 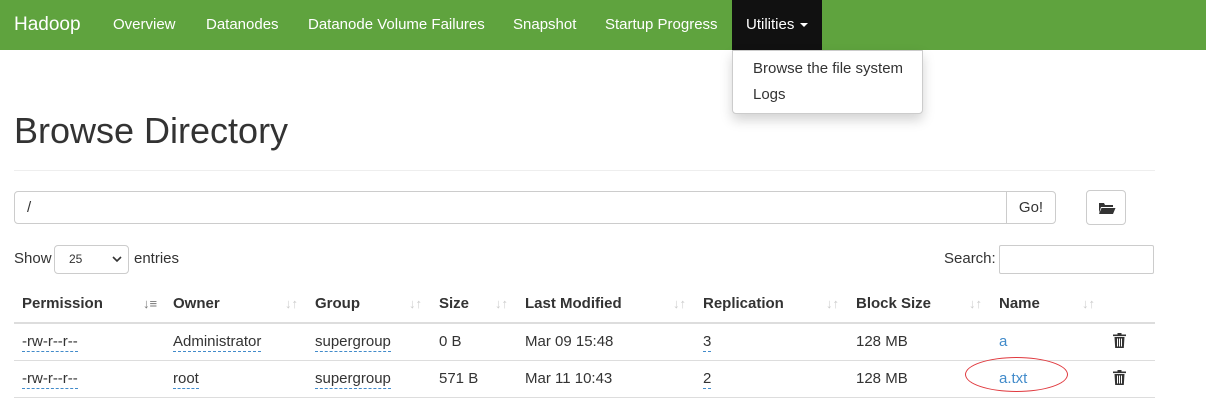 What do you see at coordinates (1031, 207) in the screenshot?
I see `go-button: Go!` at bounding box center [1031, 207].